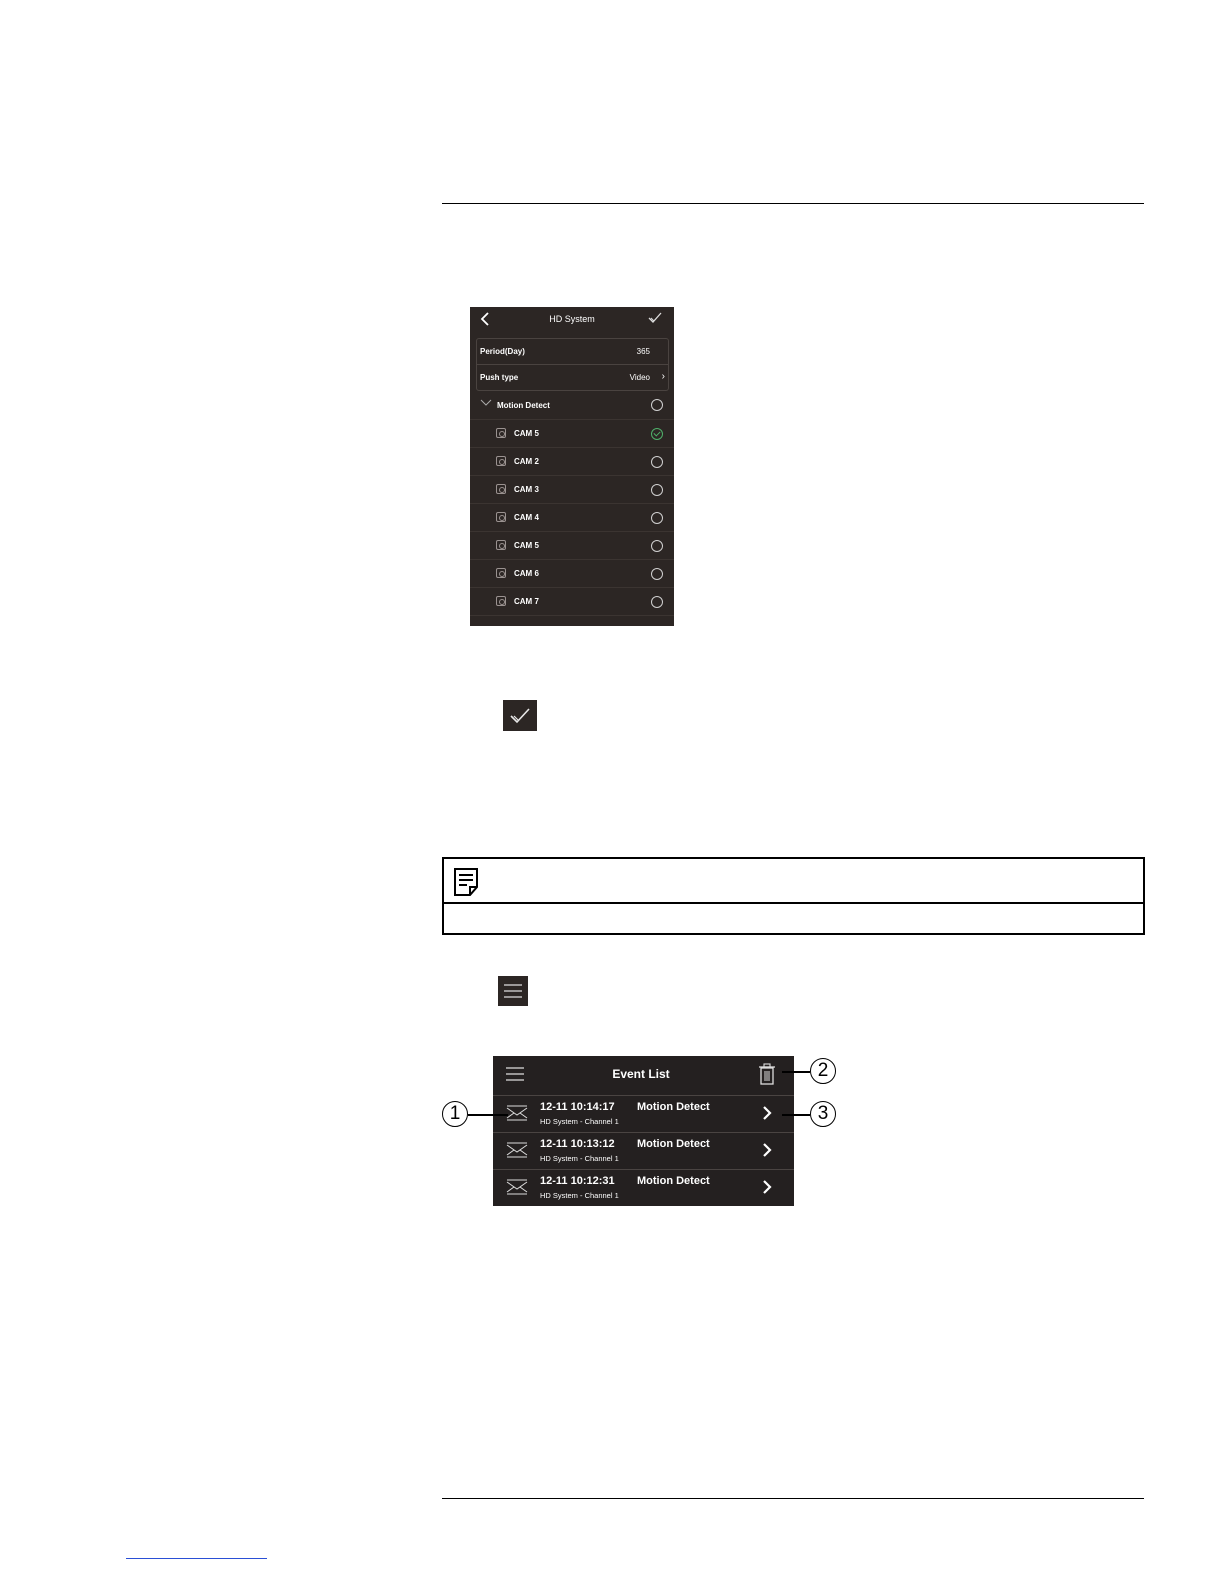 The image size is (1224, 1584). Describe the element at coordinates (526, 601) in the screenshot. I see `camera-label: CAM 7` at that location.